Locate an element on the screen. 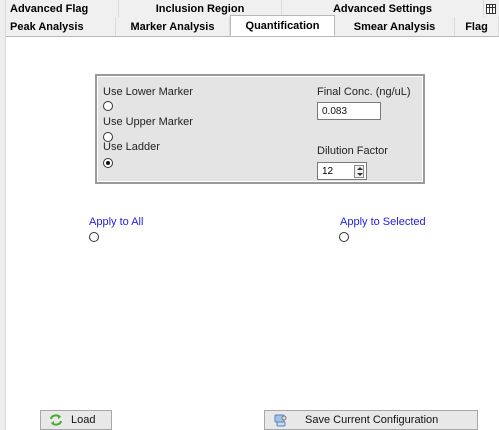 The height and width of the screenshot is (430, 499). tab-flag: Flag is located at coordinates (477, 26).